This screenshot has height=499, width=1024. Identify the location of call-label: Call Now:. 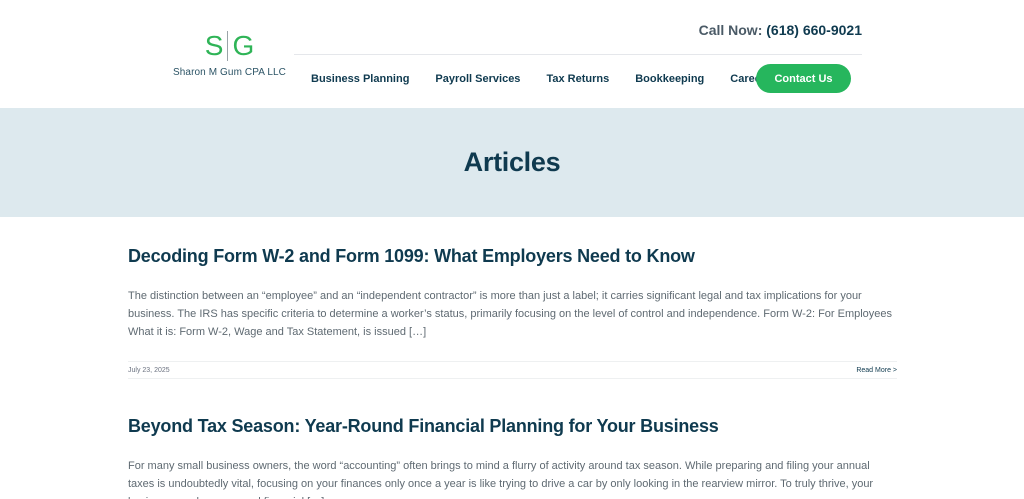
(730, 30).